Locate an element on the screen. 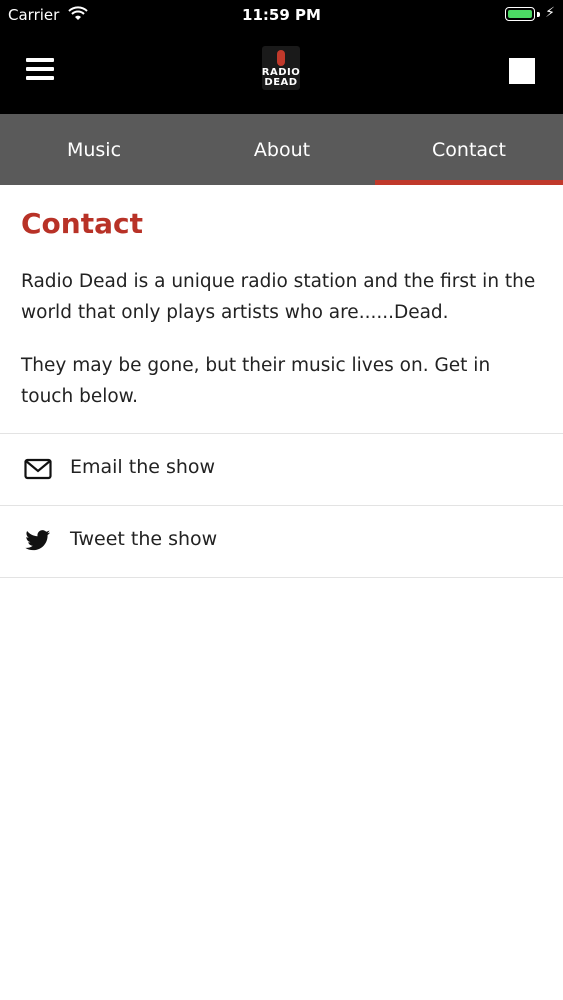 This screenshot has height=1000, width=563. envelope-icon is located at coordinates (38, 469).